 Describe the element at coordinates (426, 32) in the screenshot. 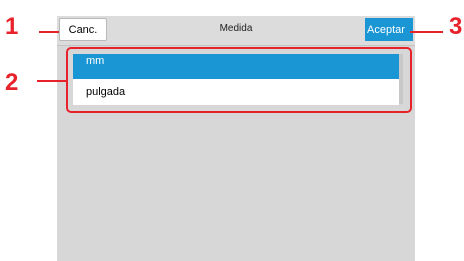

I see `callout-3-line` at that location.